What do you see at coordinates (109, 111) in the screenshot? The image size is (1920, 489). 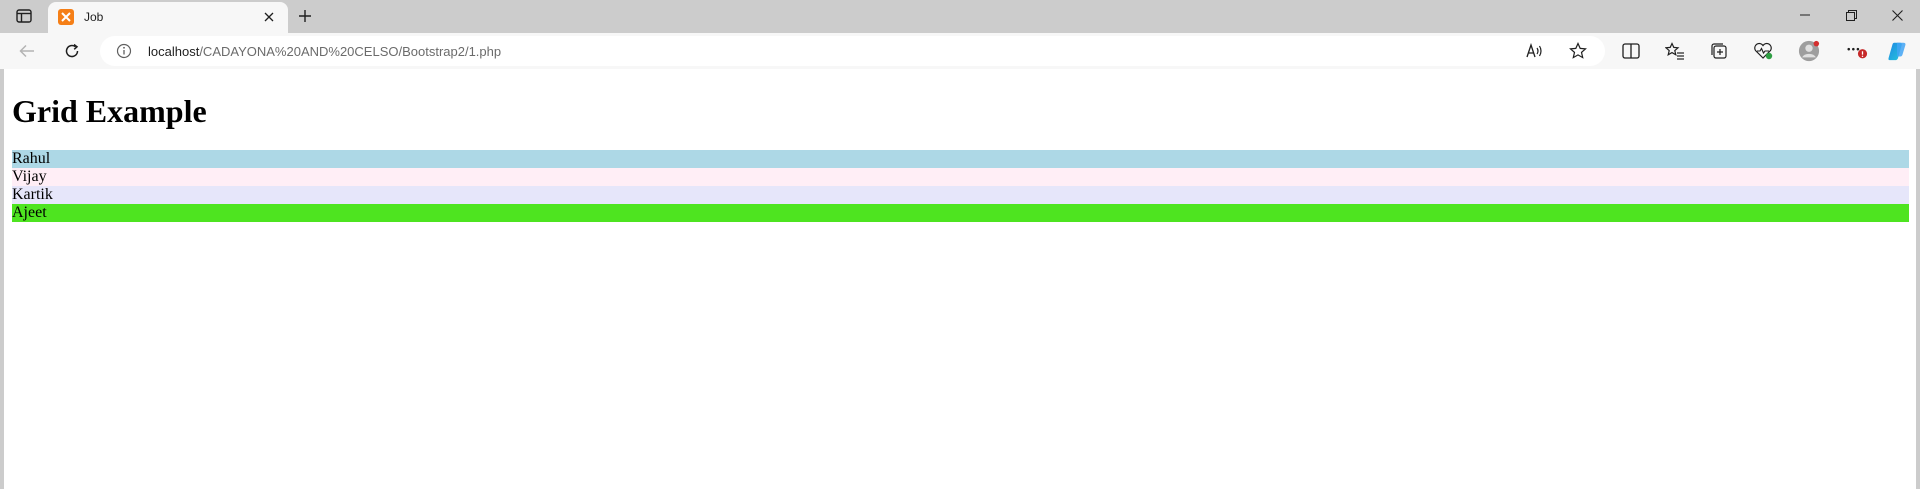 I see `page-title: Grid Example` at bounding box center [109, 111].